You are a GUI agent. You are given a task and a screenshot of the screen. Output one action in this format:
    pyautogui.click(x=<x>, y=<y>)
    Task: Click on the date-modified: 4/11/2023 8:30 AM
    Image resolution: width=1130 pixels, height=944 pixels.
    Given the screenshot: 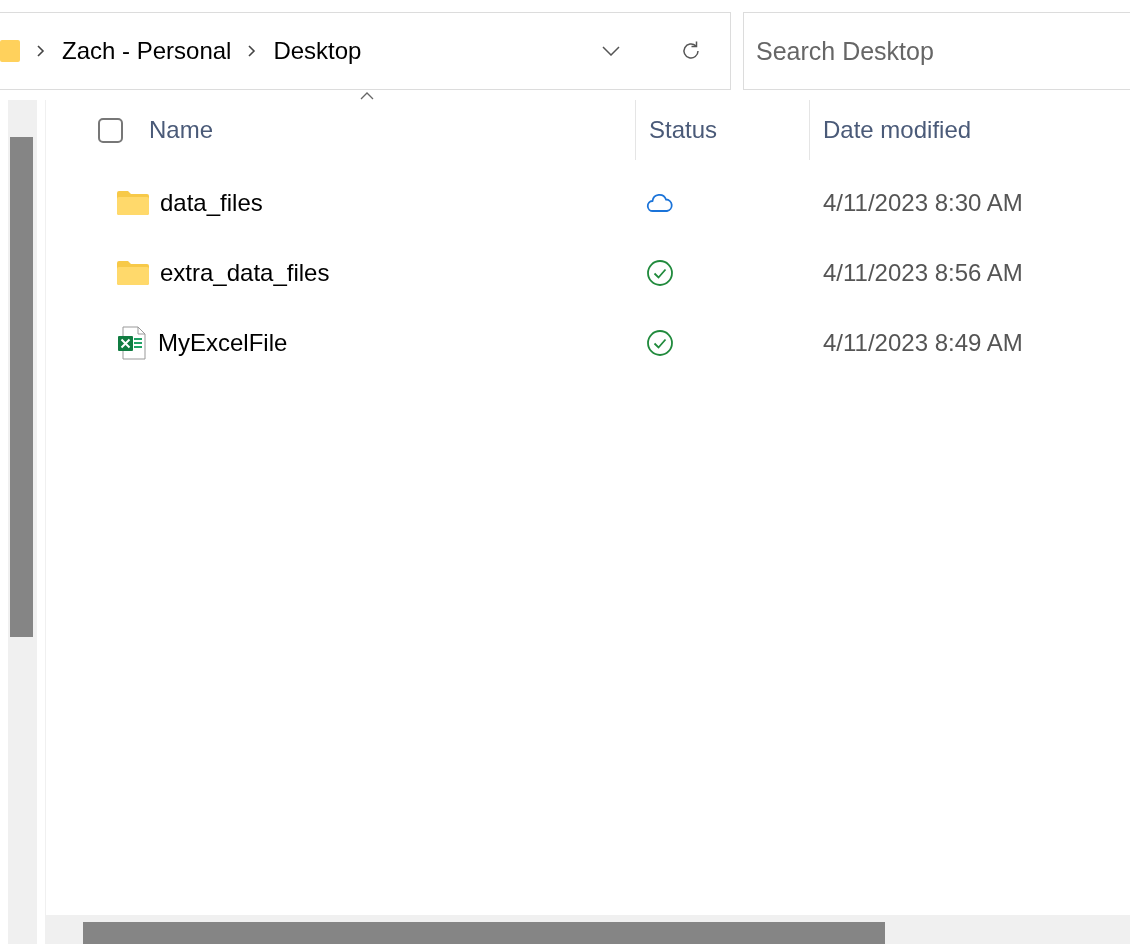 What is the action you would take?
    pyautogui.click(x=922, y=203)
    